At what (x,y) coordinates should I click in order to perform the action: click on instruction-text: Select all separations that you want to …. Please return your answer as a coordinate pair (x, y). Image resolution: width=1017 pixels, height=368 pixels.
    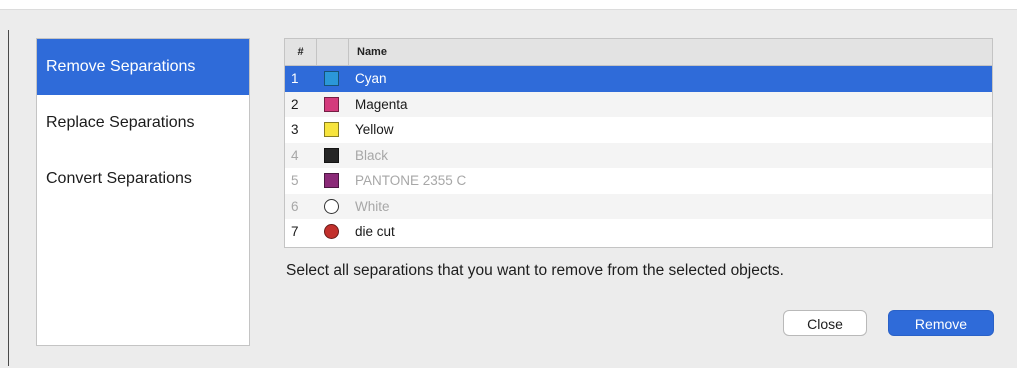
    Looking at the image, I should click on (535, 270).